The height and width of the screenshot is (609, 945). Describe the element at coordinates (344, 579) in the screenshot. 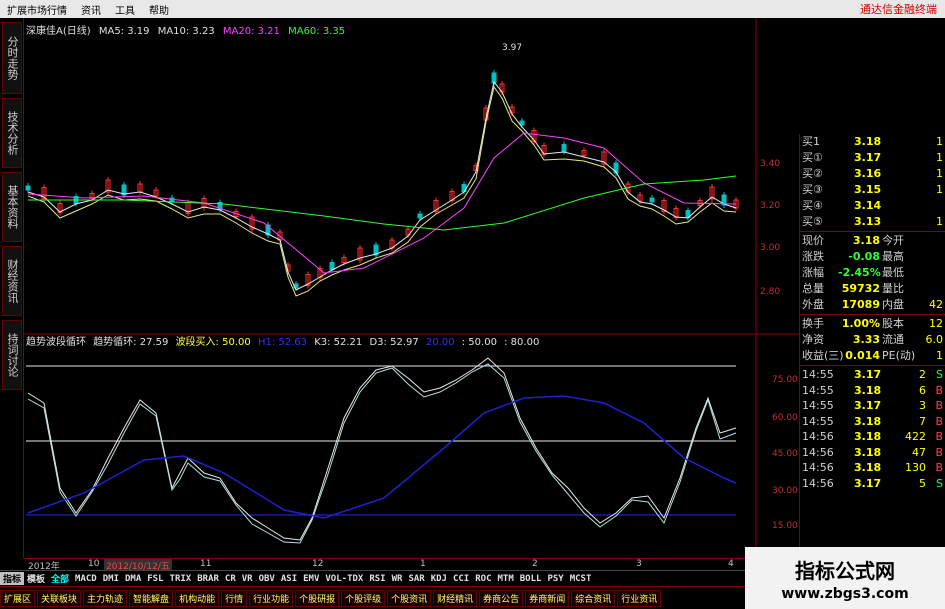

I see `indicator-tab: VOL-TDX` at that location.